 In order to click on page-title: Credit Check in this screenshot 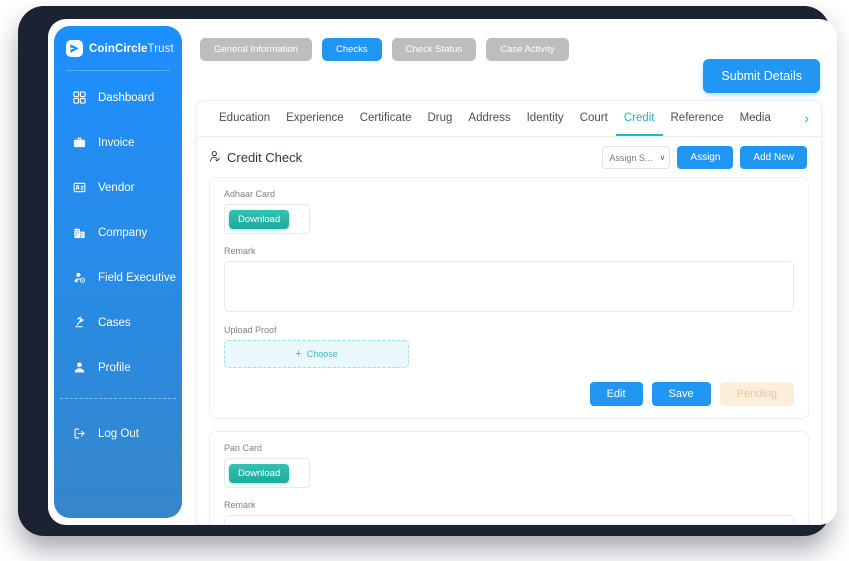, I will do `click(255, 158)`.